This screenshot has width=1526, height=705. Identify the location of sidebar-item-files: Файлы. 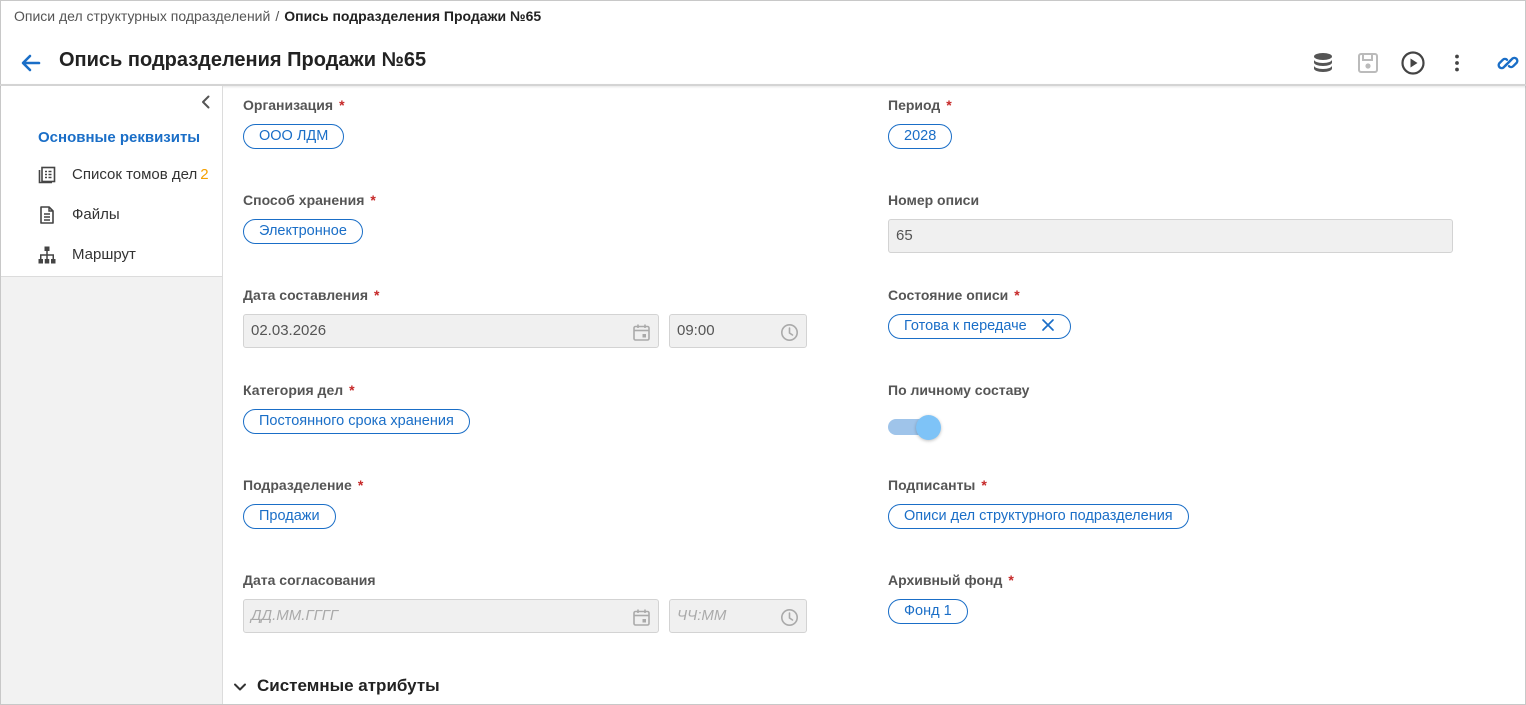
(127, 214).